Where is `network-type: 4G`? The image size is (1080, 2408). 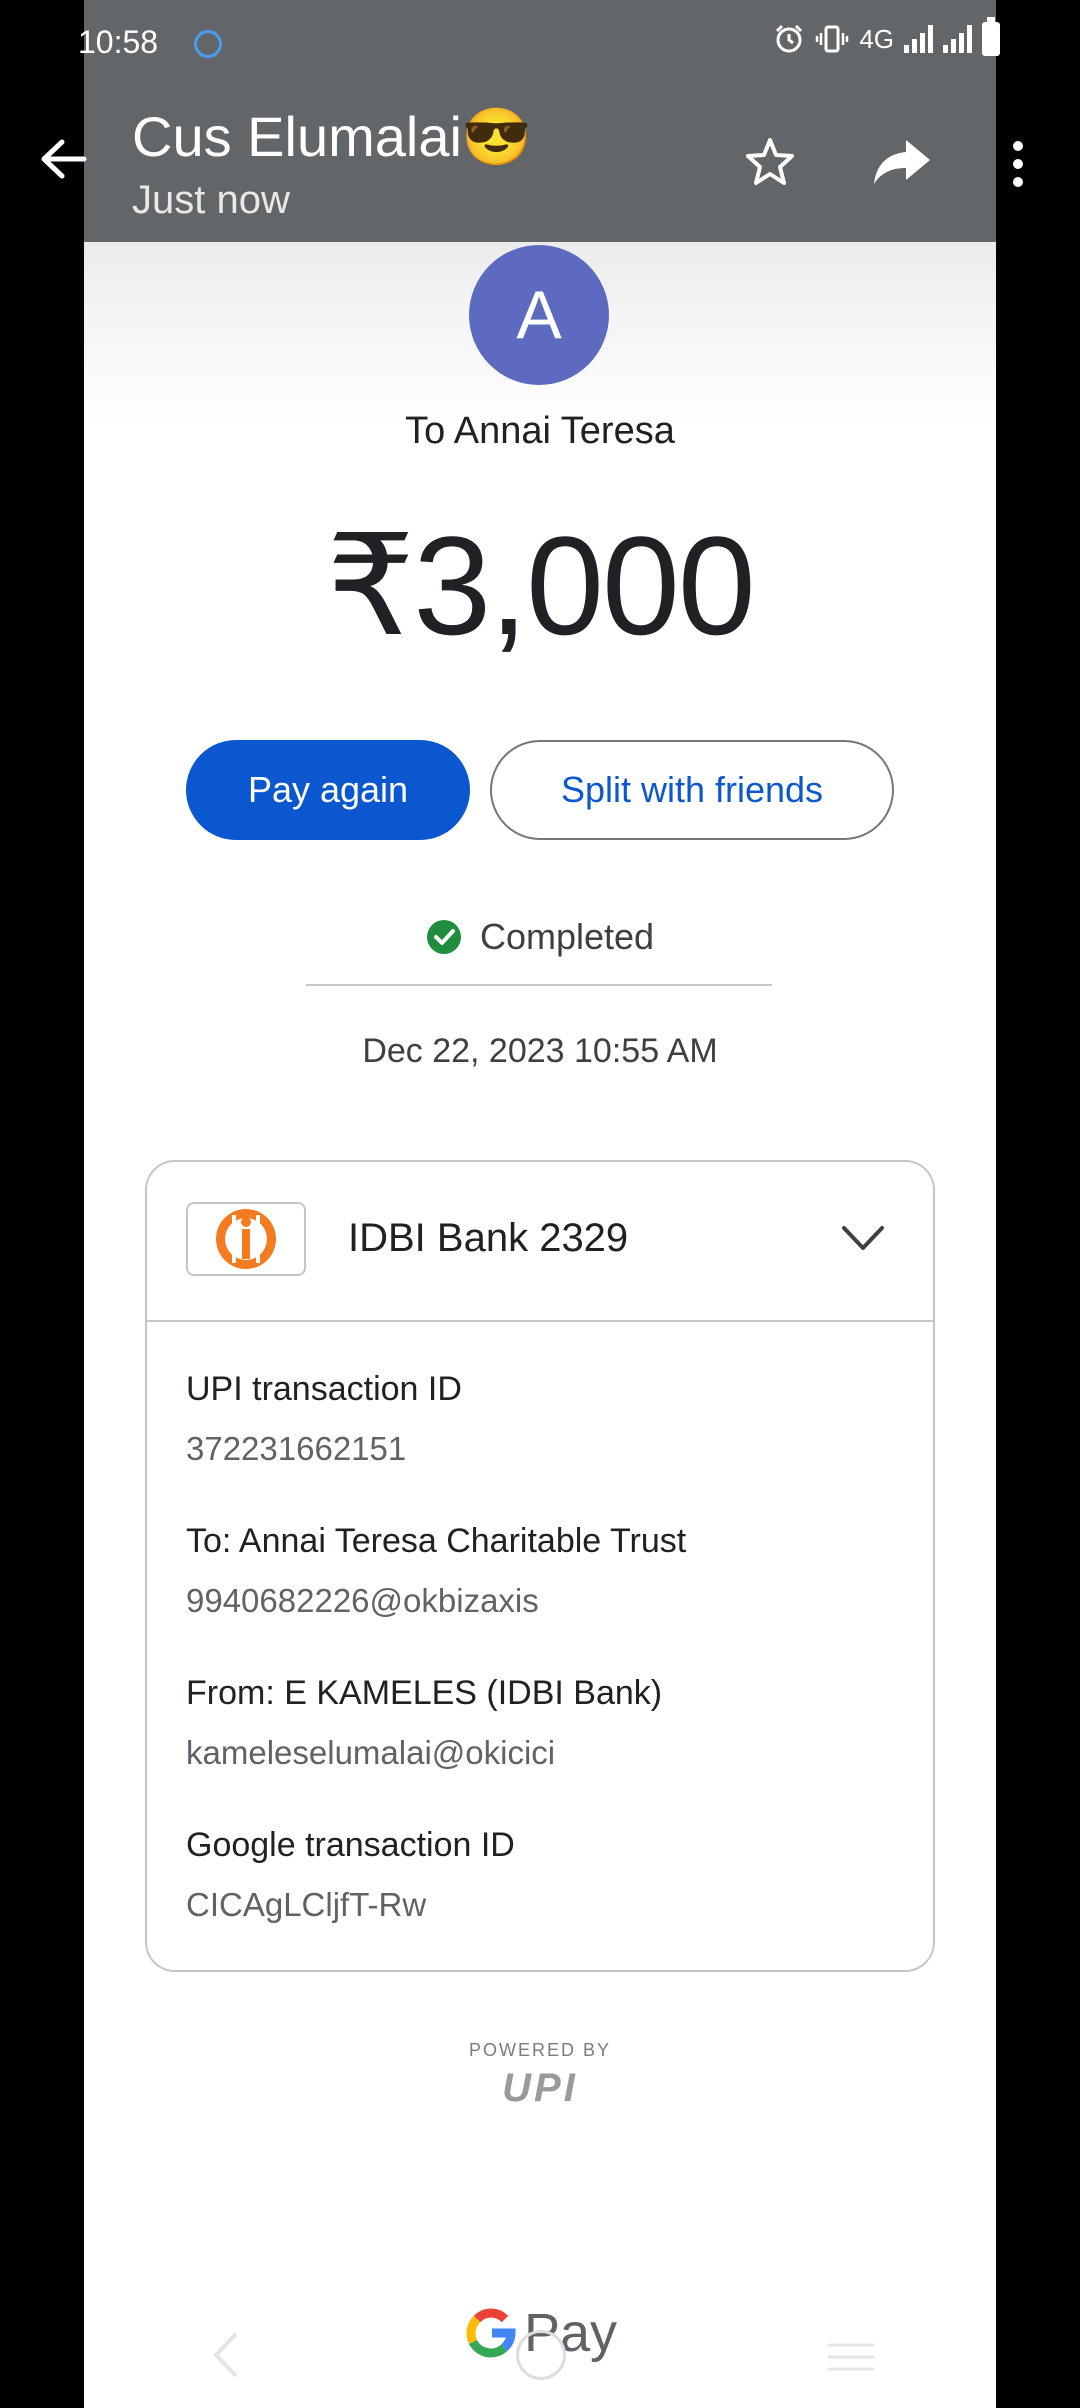
network-type: 4G is located at coordinates (876, 38).